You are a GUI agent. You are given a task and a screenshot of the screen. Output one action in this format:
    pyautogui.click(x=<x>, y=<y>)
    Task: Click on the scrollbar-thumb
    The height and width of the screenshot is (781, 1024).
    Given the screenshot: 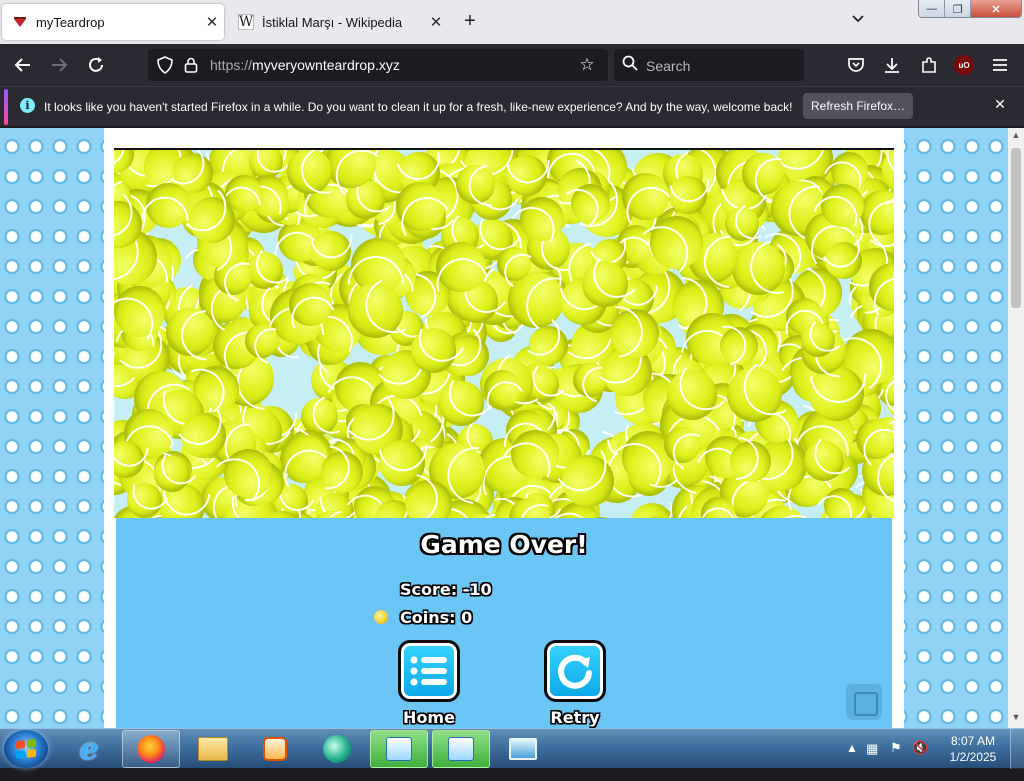 What is the action you would take?
    pyautogui.click(x=1016, y=228)
    